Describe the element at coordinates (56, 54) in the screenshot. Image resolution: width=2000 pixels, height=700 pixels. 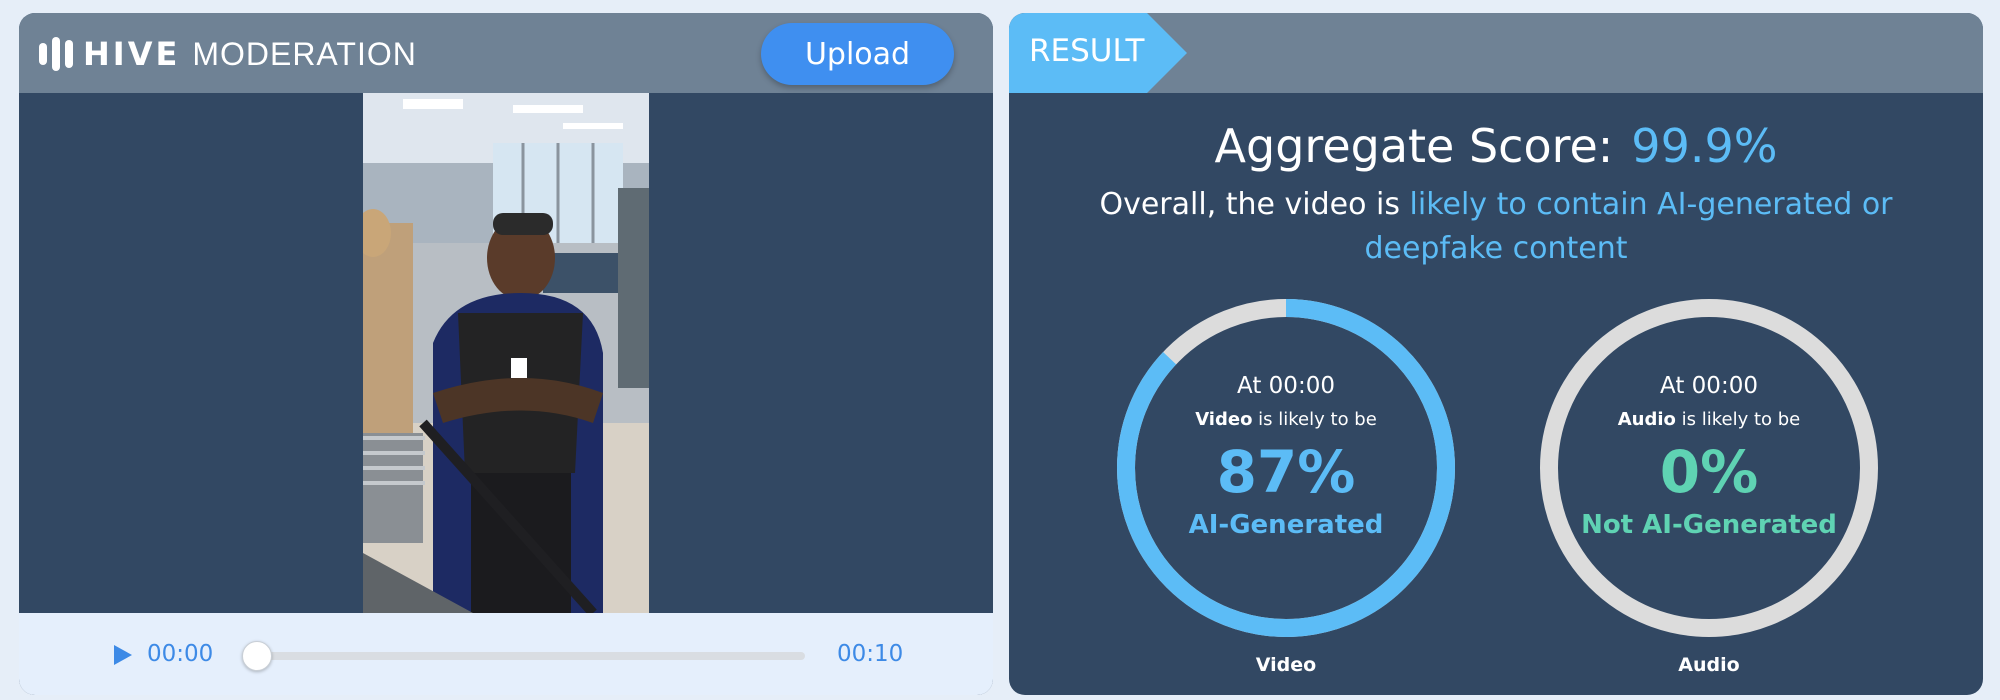
I see `hive-logo-icon` at that location.